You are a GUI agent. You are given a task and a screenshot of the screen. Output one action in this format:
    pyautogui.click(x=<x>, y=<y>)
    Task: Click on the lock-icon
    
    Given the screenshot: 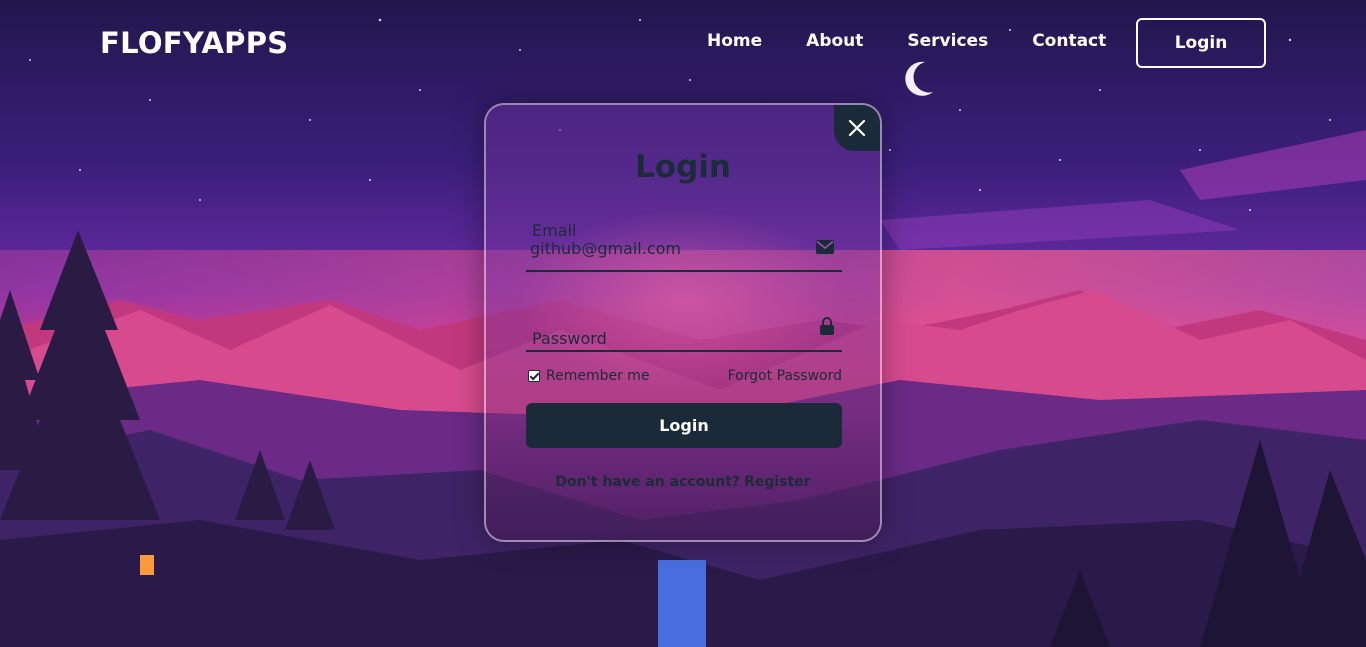 What is the action you would take?
    pyautogui.click(x=827, y=328)
    